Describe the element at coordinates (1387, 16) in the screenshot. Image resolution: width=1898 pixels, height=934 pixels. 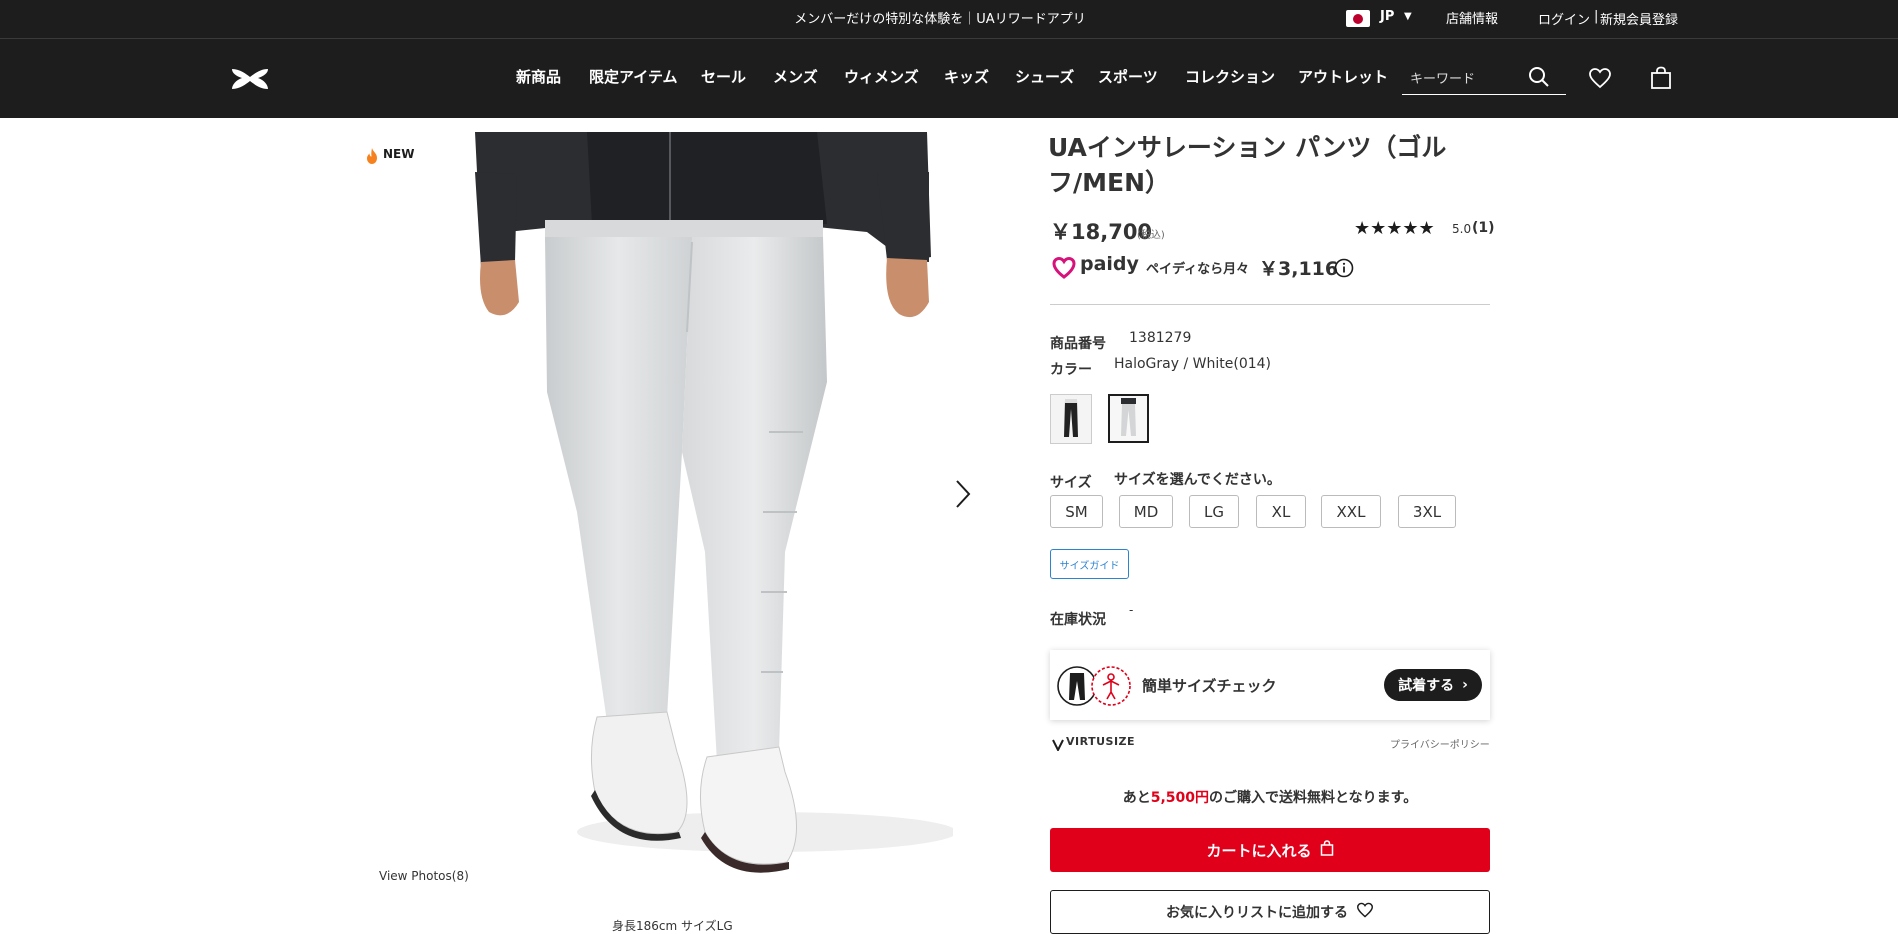
I see `country-selector: JP` at that location.